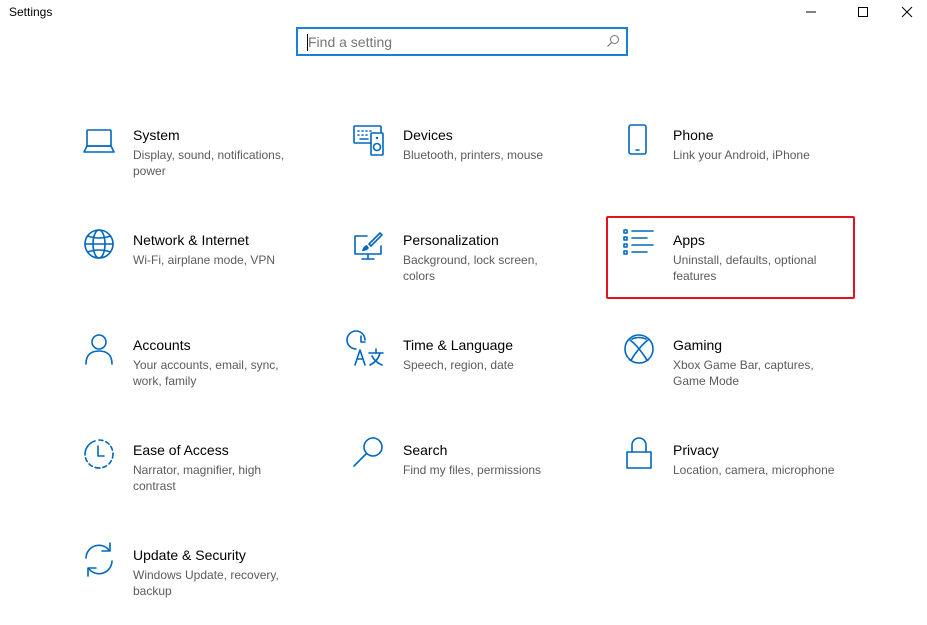  What do you see at coordinates (197, 478) in the screenshot?
I see `tile-description: Narrator, magnifier, high contrast` at bounding box center [197, 478].